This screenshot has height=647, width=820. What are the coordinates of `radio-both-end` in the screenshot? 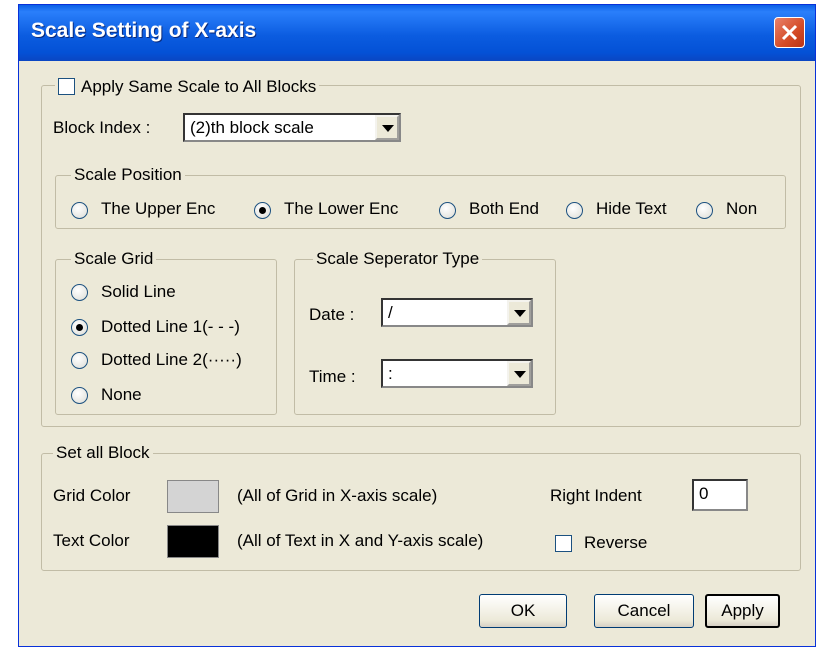 It's located at (447, 210).